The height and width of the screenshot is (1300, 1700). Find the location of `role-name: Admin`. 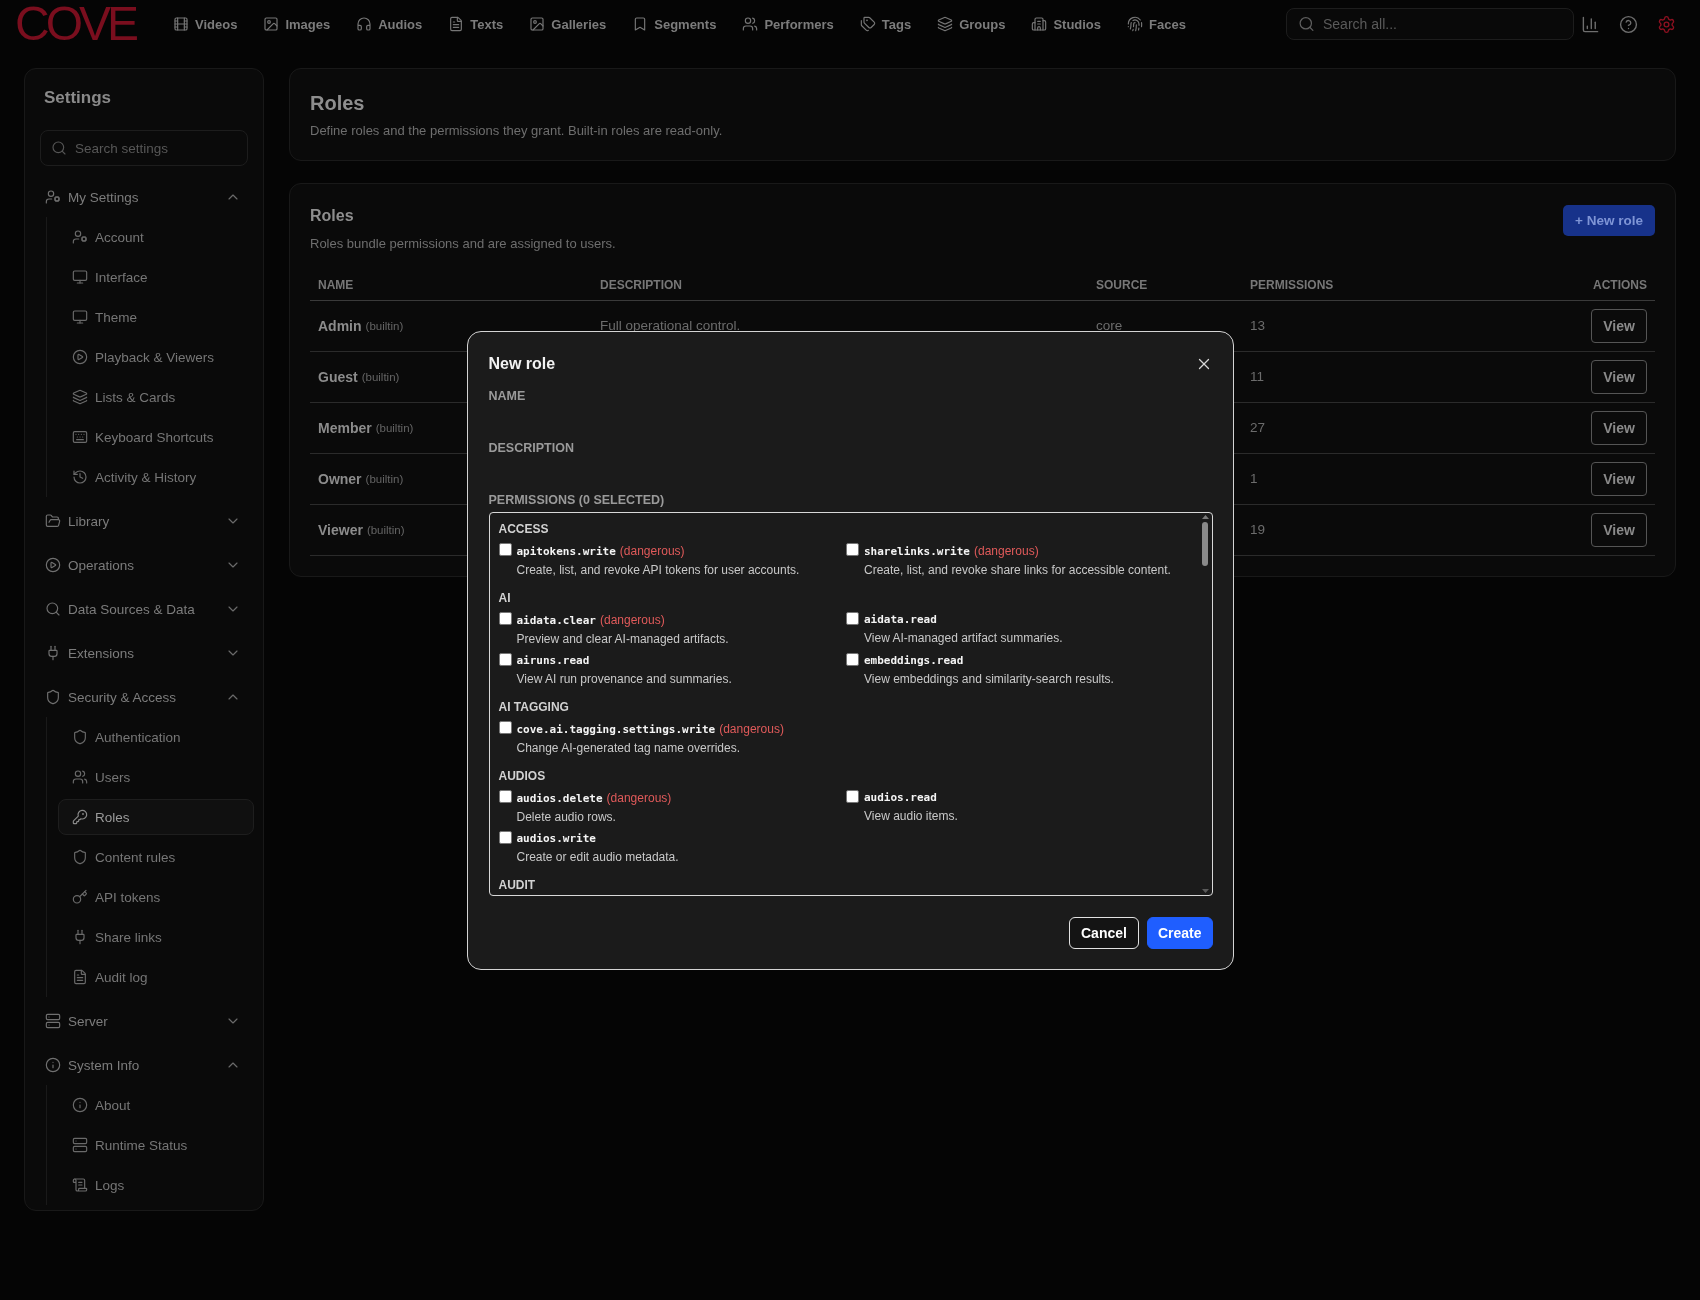

role-name: Admin is located at coordinates (340, 326).